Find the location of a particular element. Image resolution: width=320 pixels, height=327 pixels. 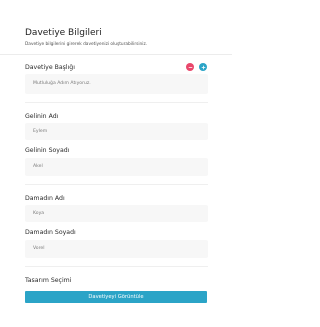

invitation-title-label: Davetiye Başlığı is located at coordinates (50, 67).